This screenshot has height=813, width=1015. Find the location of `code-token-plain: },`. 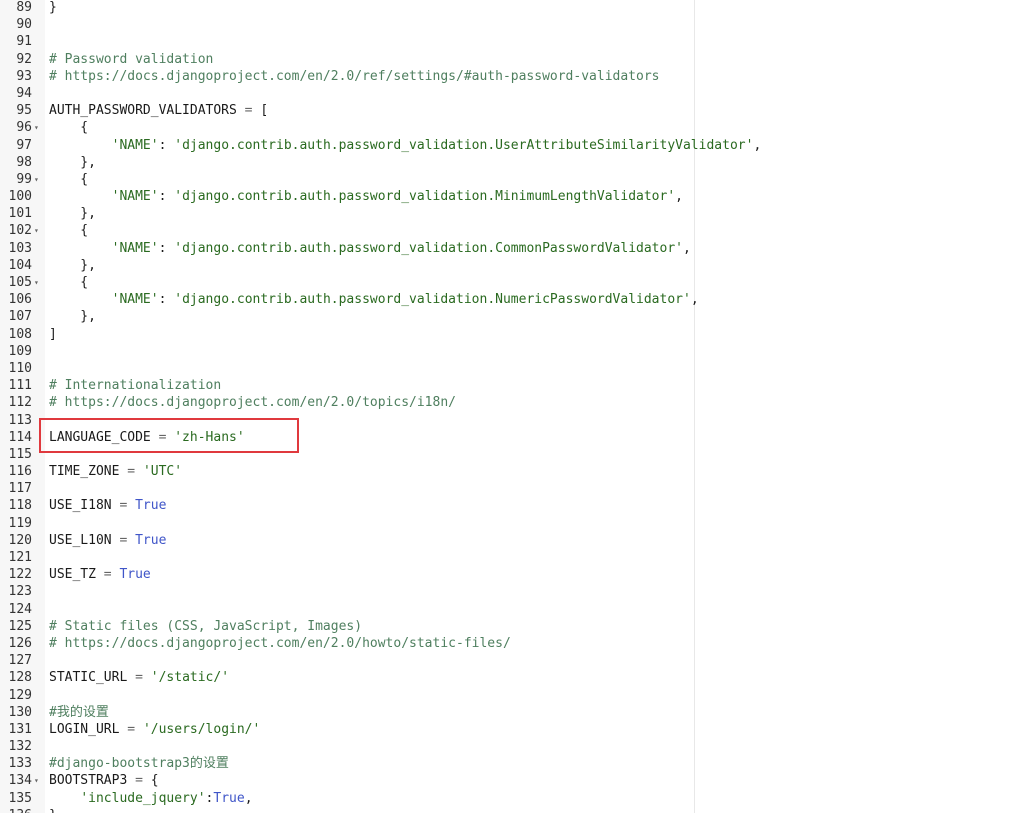

code-token-plain: }, is located at coordinates (72, 265).